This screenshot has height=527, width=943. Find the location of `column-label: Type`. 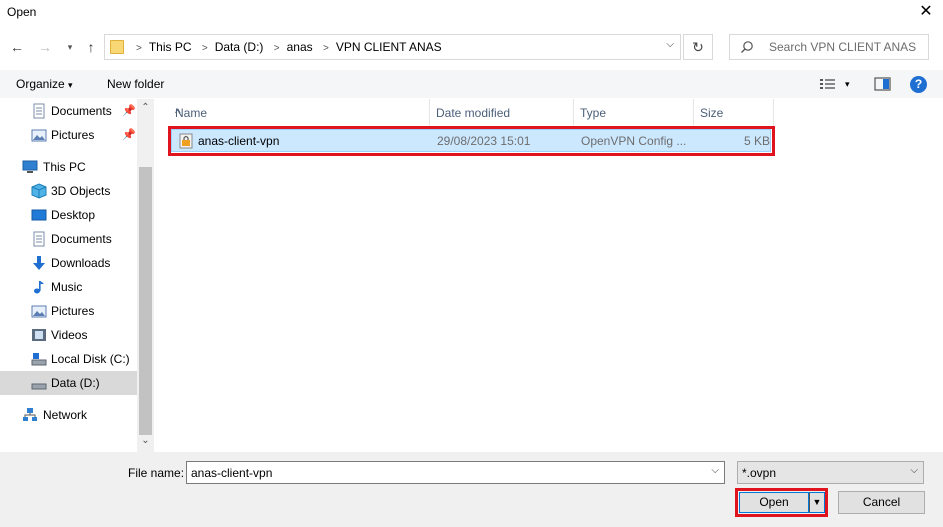

column-label: Type is located at coordinates (593, 113).